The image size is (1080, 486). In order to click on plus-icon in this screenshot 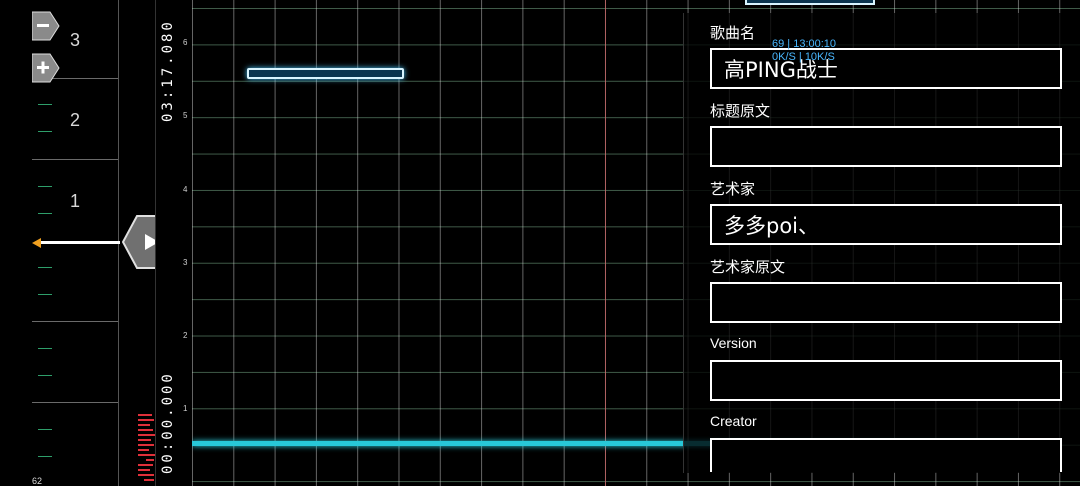, I will do `click(46, 68)`.